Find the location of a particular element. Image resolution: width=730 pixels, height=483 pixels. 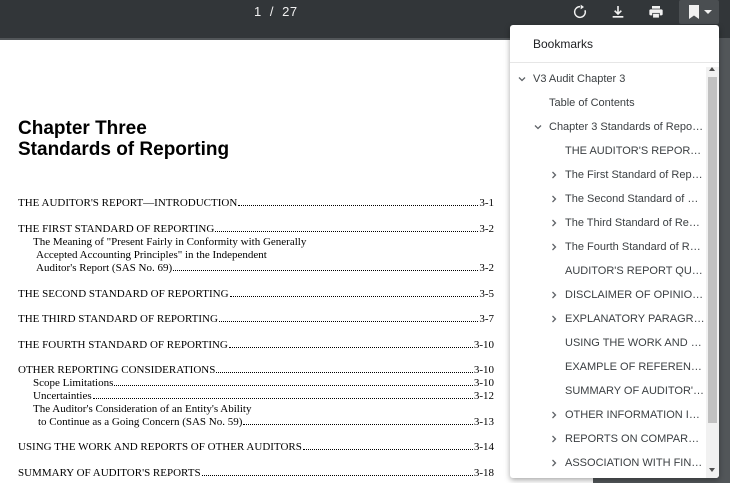

rotate-button is located at coordinates (580, 12).